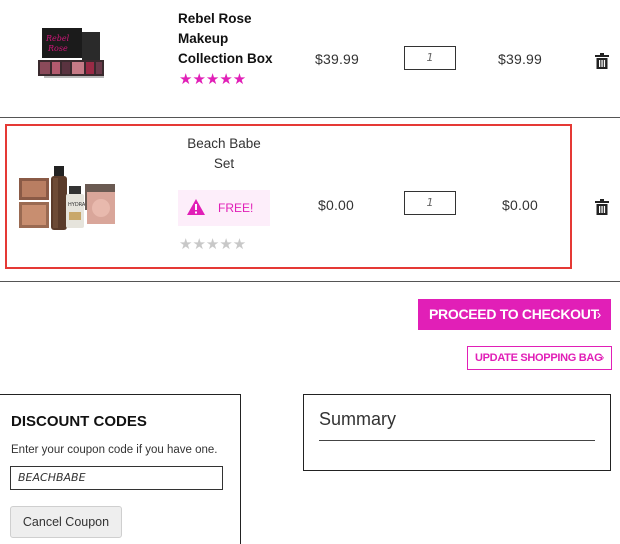  What do you see at coordinates (457, 432) in the screenshot?
I see `summary-panel: Summary` at bounding box center [457, 432].